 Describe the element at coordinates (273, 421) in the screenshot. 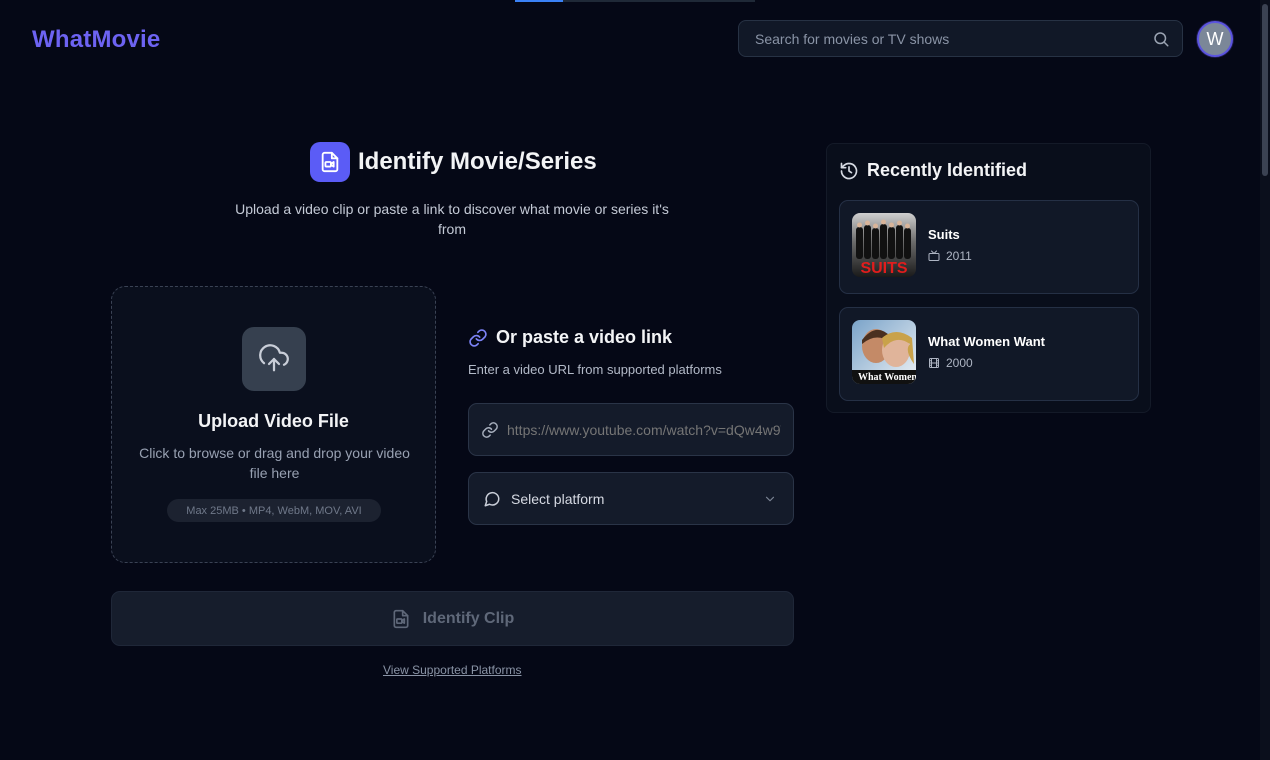

I see `upload-title: Upload Video File` at that location.